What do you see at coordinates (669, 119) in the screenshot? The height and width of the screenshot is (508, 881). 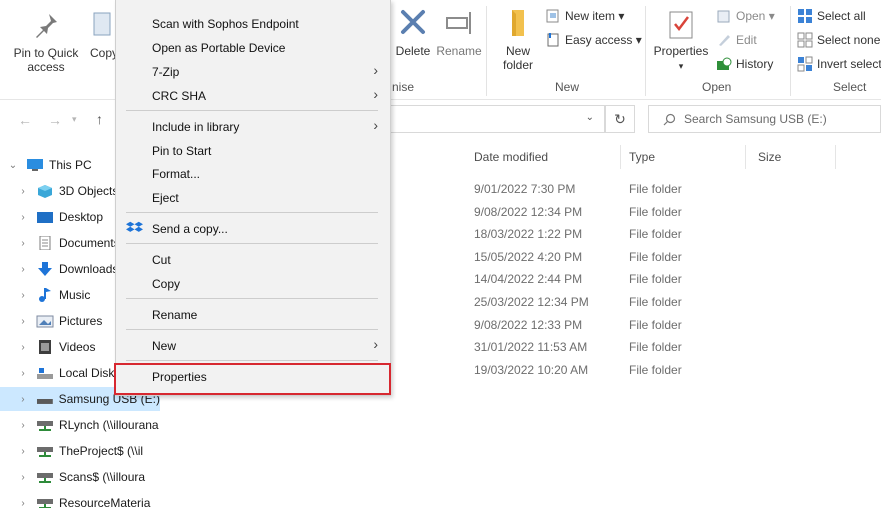 I see `search-icon` at bounding box center [669, 119].